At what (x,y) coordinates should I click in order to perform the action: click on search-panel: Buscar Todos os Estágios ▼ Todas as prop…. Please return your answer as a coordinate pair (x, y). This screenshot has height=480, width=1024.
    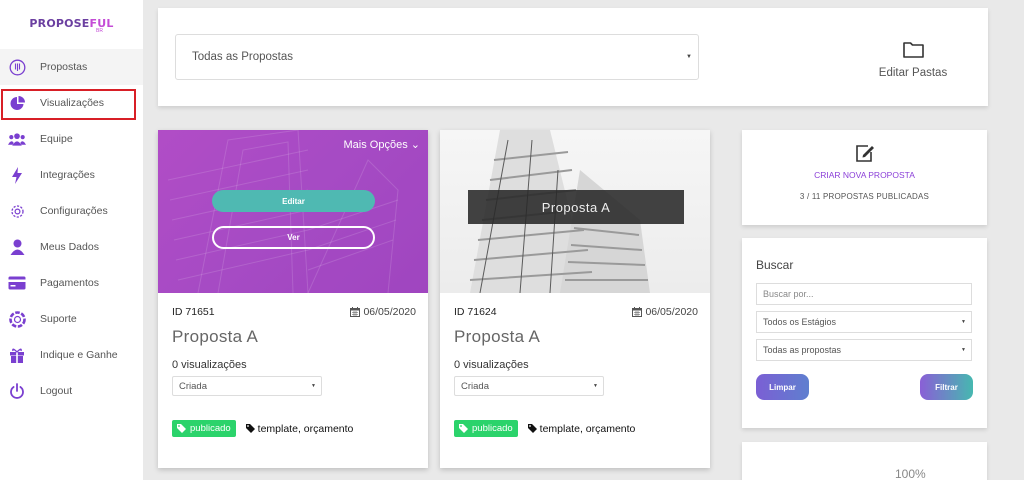
    Looking at the image, I should click on (864, 333).